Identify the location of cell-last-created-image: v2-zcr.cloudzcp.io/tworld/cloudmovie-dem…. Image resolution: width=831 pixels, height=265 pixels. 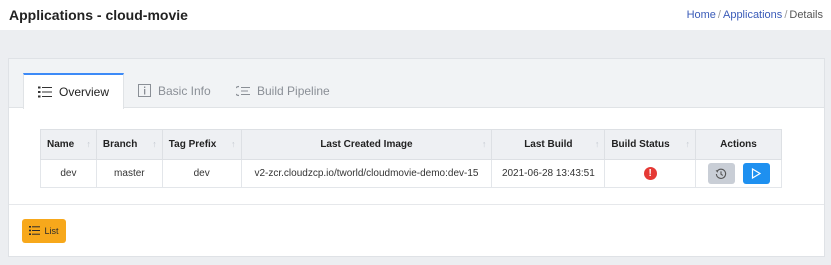
(366, 173).